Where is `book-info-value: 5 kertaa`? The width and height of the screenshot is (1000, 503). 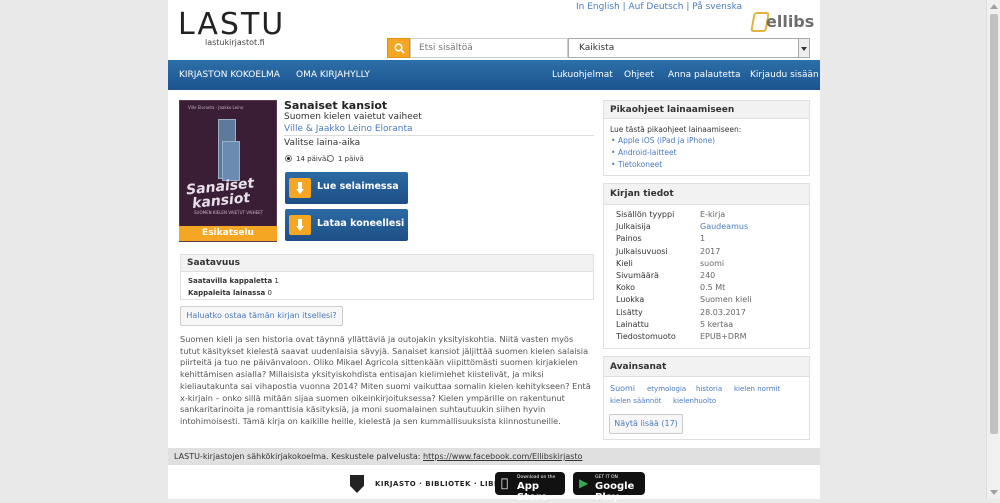 book-info-value: 5 kertaa is located at coordinates (717, 324).